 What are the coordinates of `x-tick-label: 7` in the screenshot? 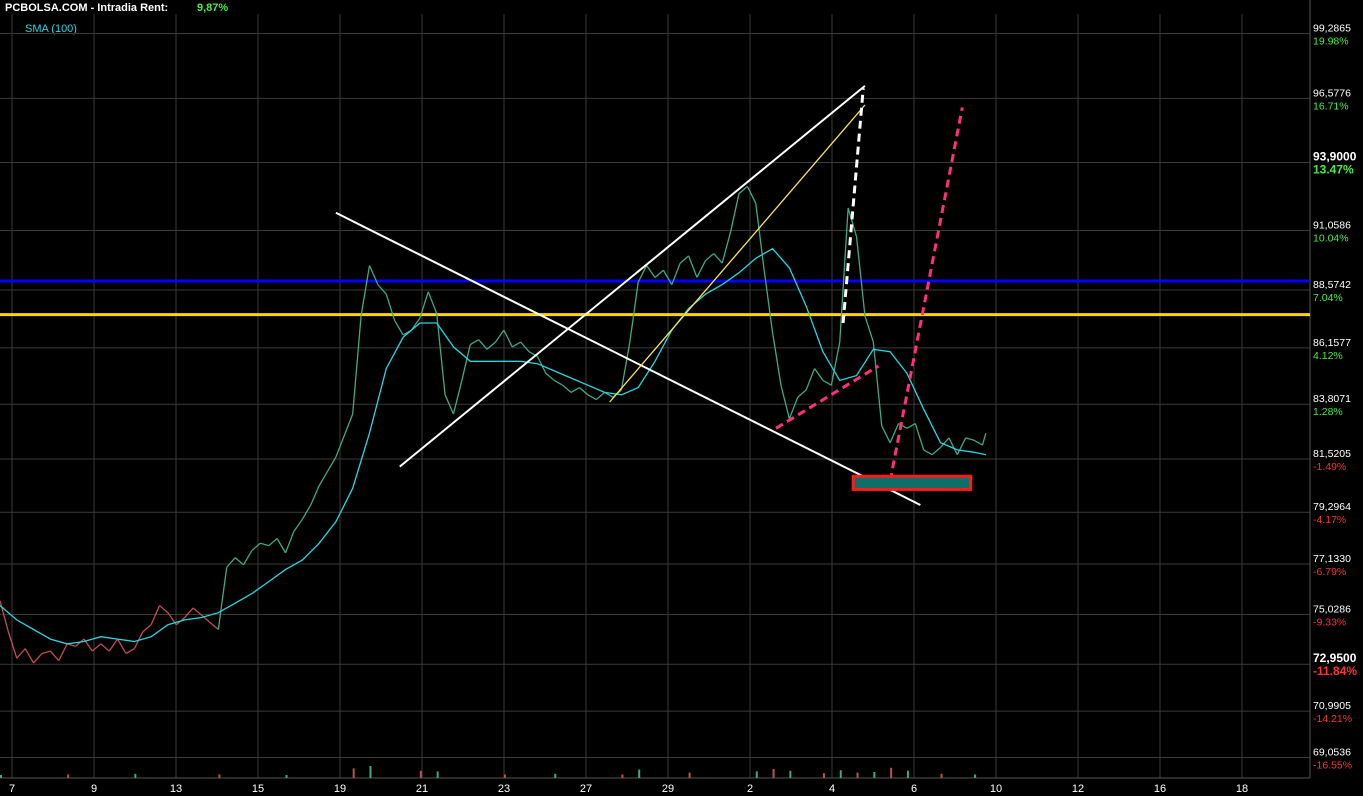 It's located at (12, 789).